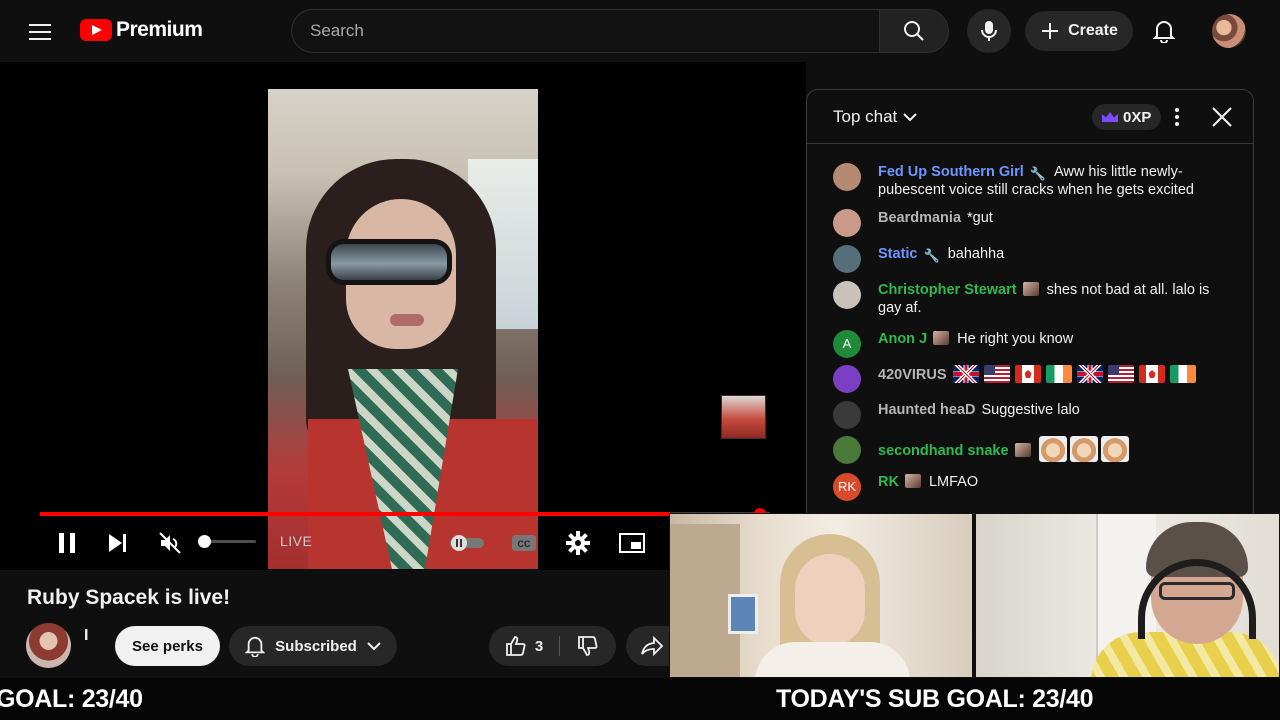  Describe the element at coordinates (888, 482) in the screenshot. I see `chat-author-name: RK` at that location.